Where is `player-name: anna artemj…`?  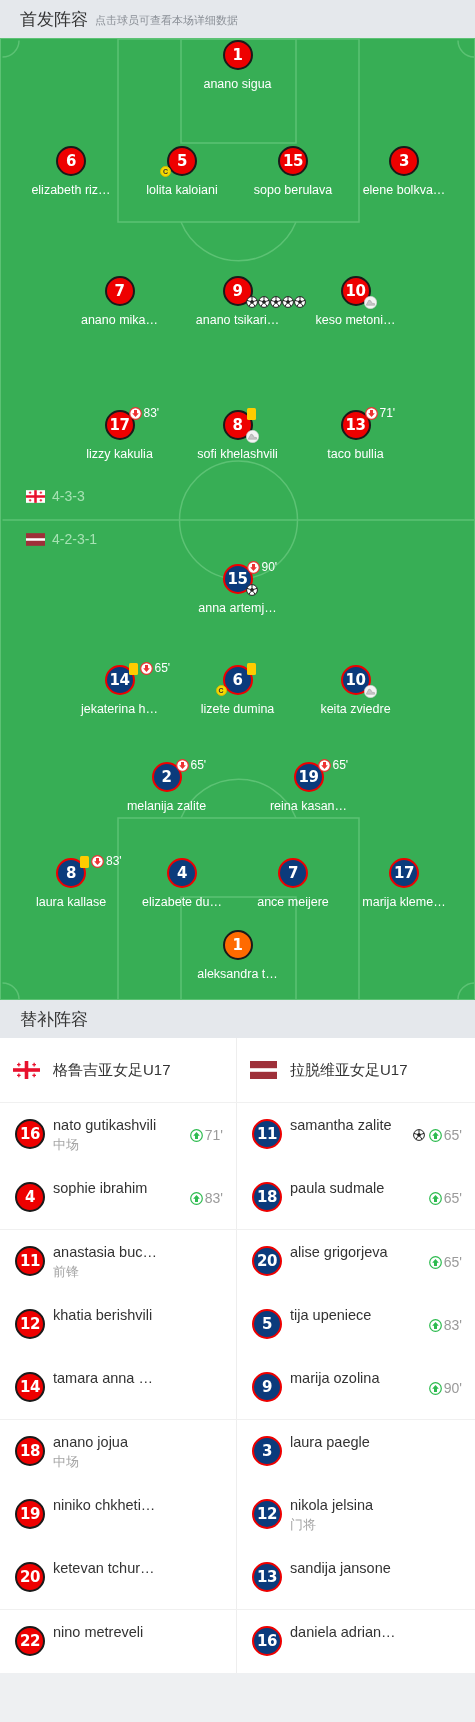 player-name: anna artemj… is located at coordinates (237, 608).